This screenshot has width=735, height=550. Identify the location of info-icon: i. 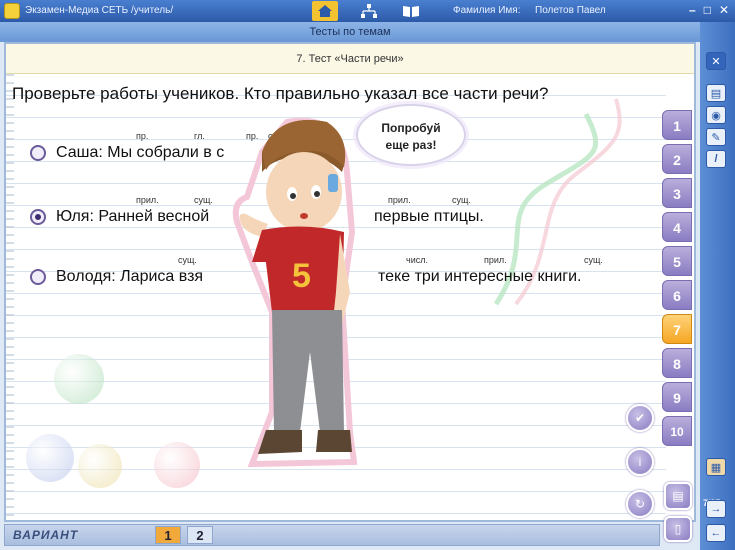
(640, 462).